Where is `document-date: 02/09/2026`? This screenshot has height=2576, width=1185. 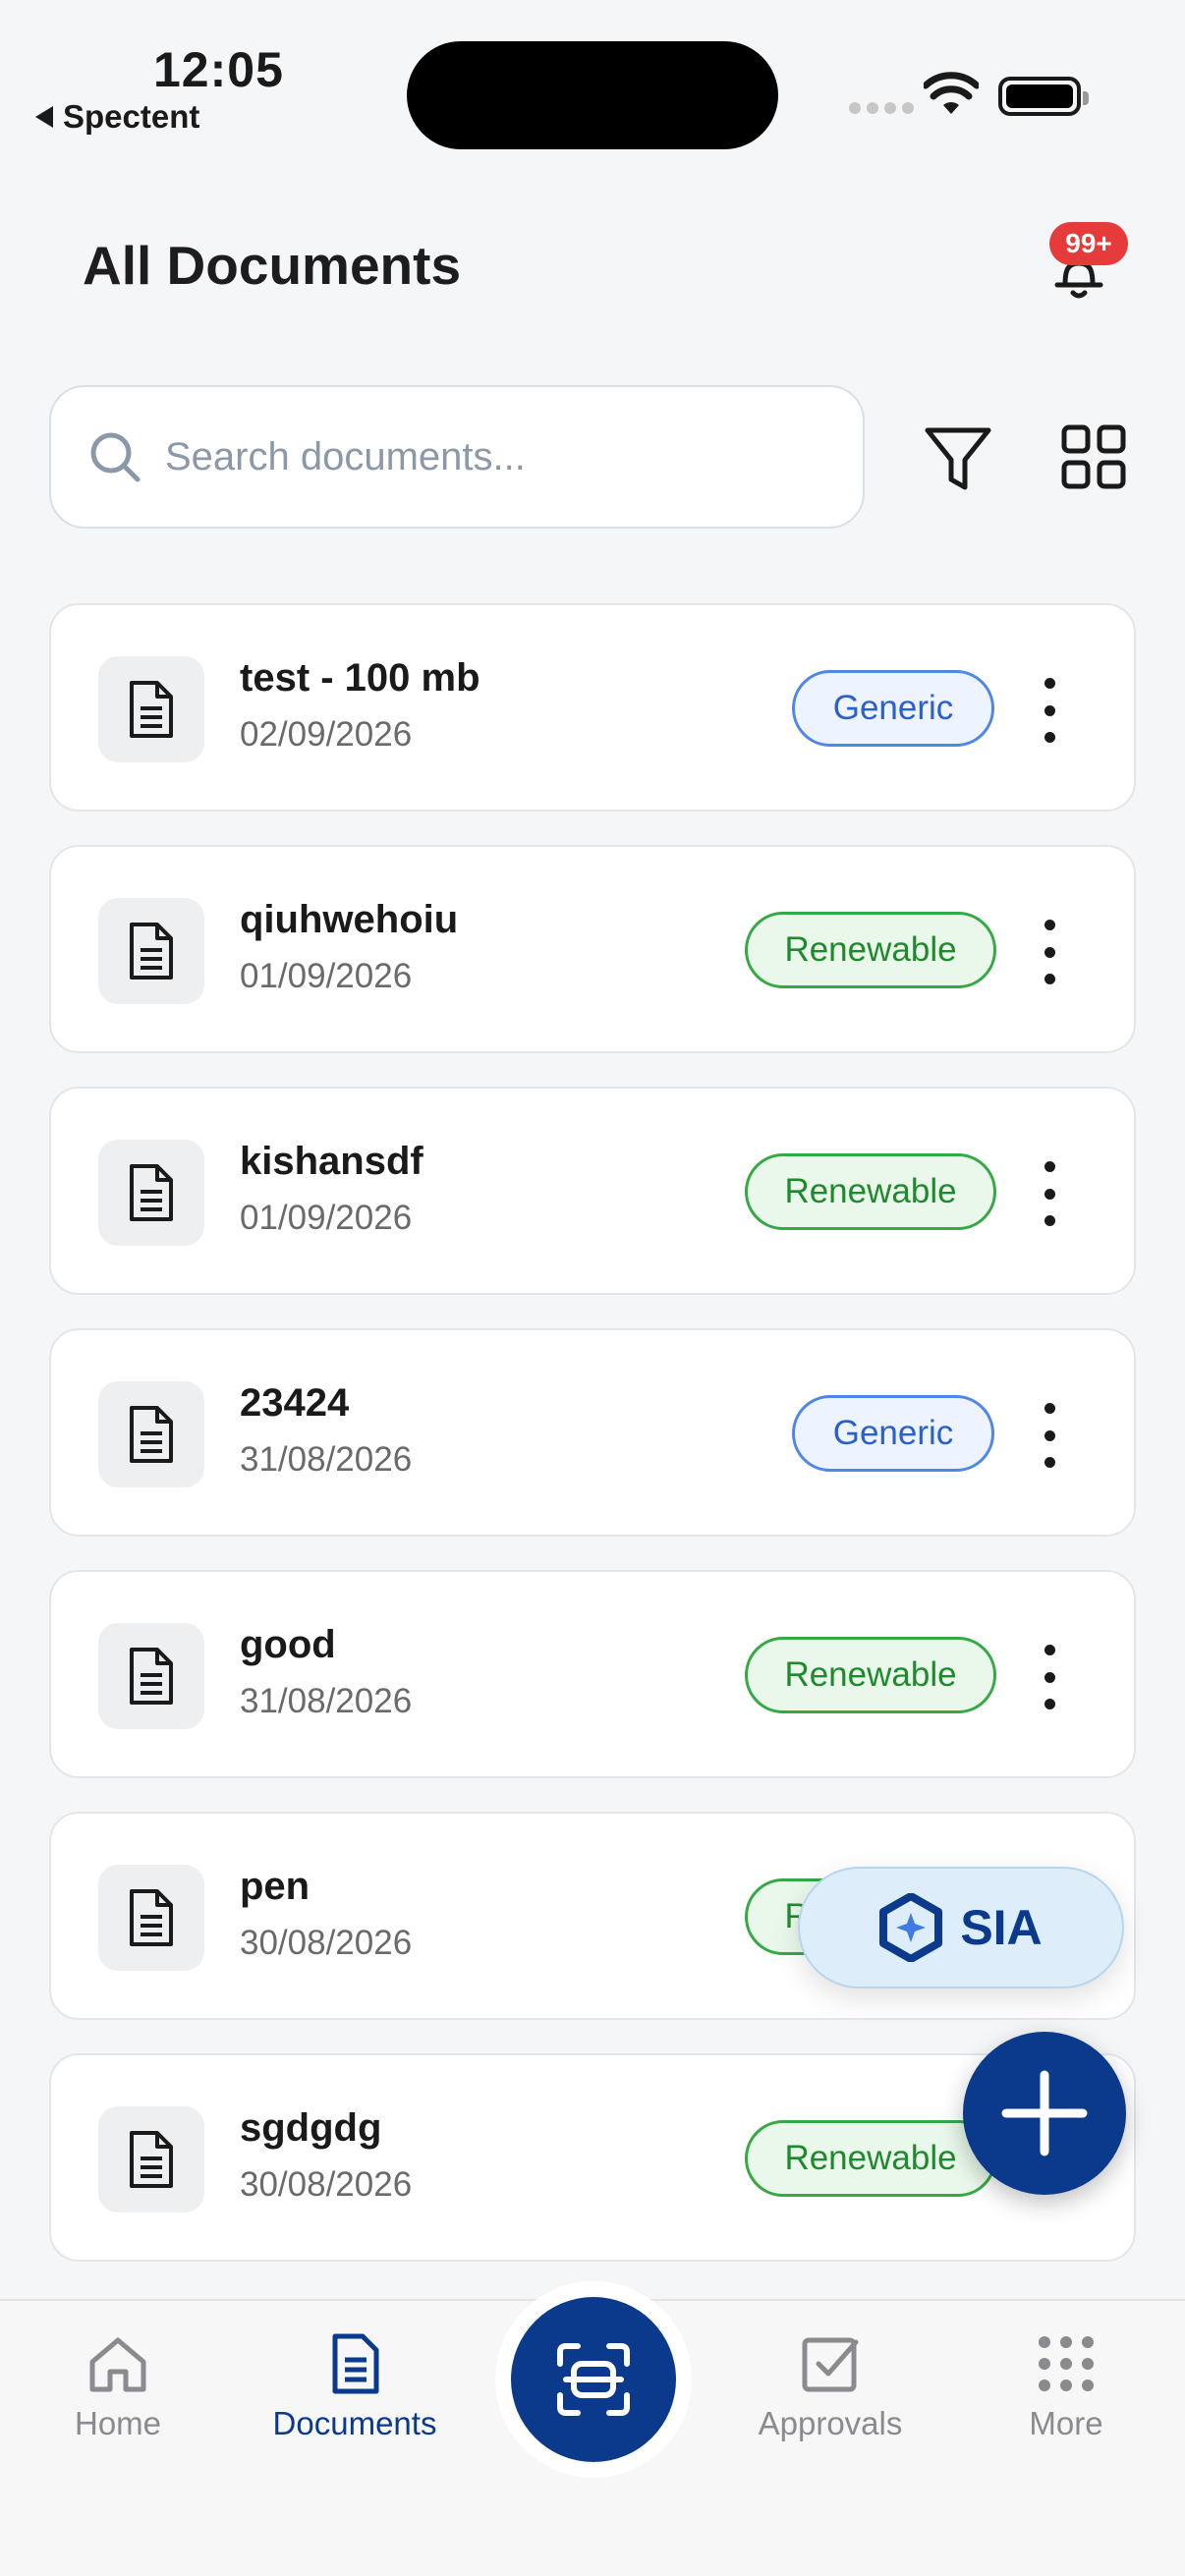 document-date: 02/09/2026 is located at coordinates (326, 734).